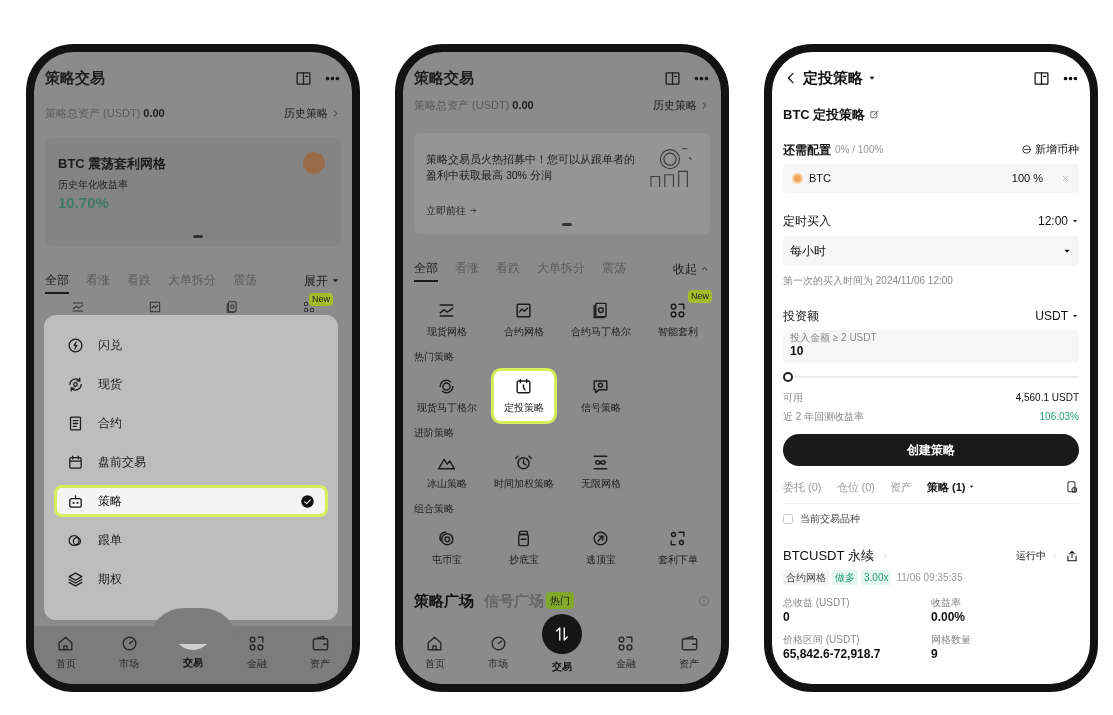 This screenshot has width=1113, height=715. Describe the element at coordinates (444, 600) in the screenshot. I see `square-tab: 策略广场` at that location.